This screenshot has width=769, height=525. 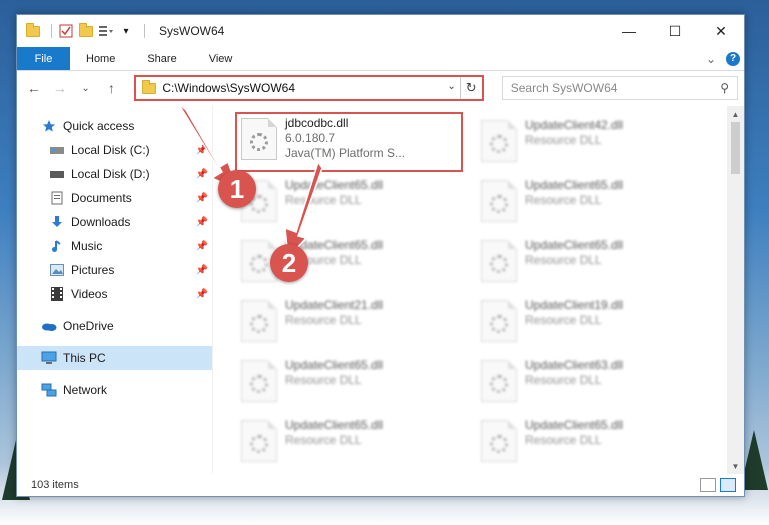 What do you see at coordinates (161, 58) in the screenshot?
I see `tab-share: Share` at bounding box center [161, 58].